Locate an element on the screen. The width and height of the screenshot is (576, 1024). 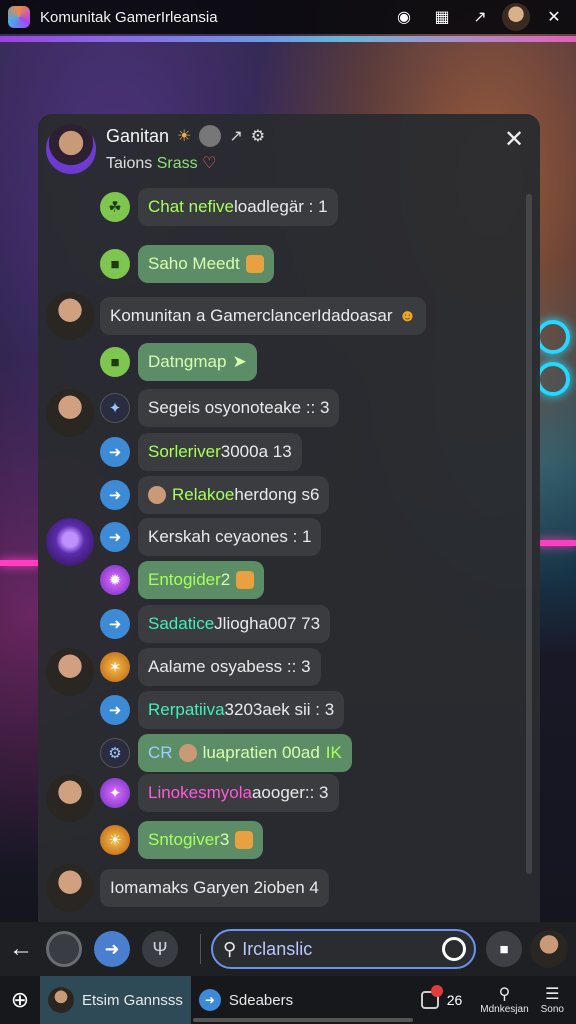
list-item: ✹ Entogider 2 is located at coordinates (182, 580).